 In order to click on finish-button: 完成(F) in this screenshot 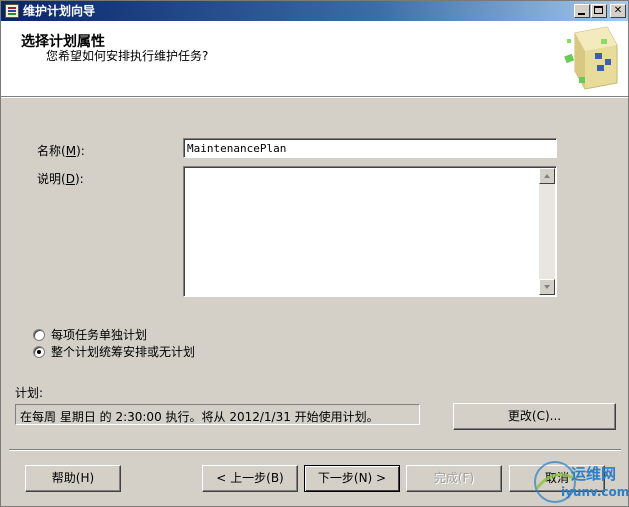, I will do `click(454, 478)`.